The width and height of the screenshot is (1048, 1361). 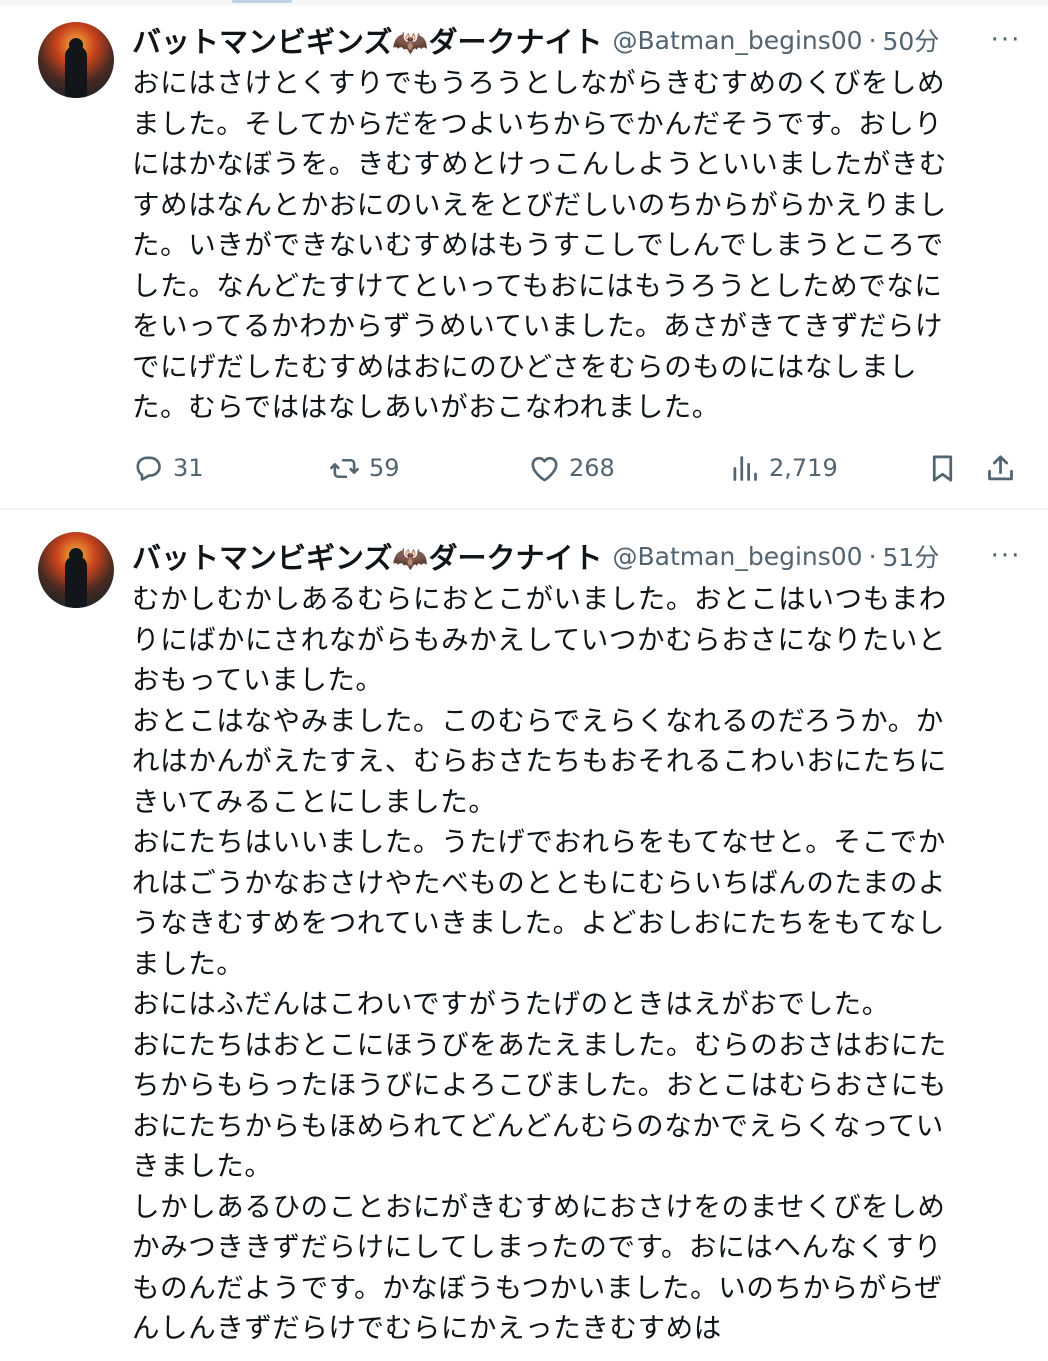 I want to click on bookmark-button, so click(x=942, y=468).